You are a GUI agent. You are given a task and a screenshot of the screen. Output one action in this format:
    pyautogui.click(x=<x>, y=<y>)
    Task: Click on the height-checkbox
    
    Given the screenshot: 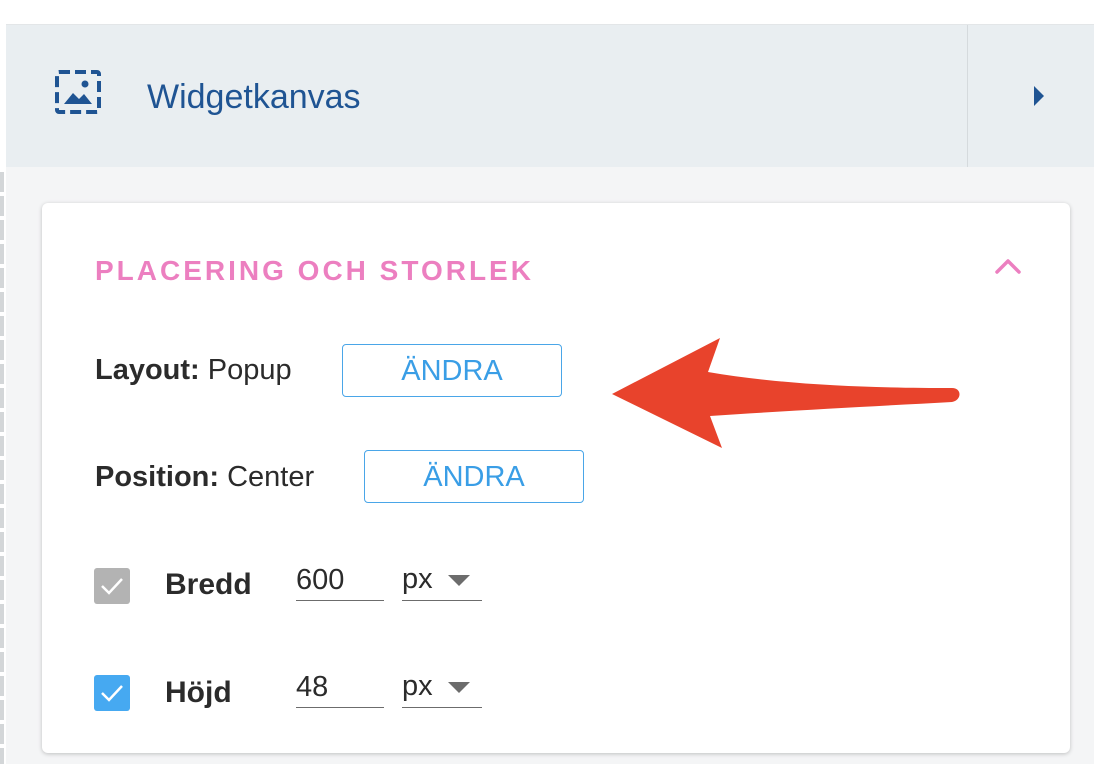 What is the action you would take?
    pyautogui.click(x=112, y=693)
    